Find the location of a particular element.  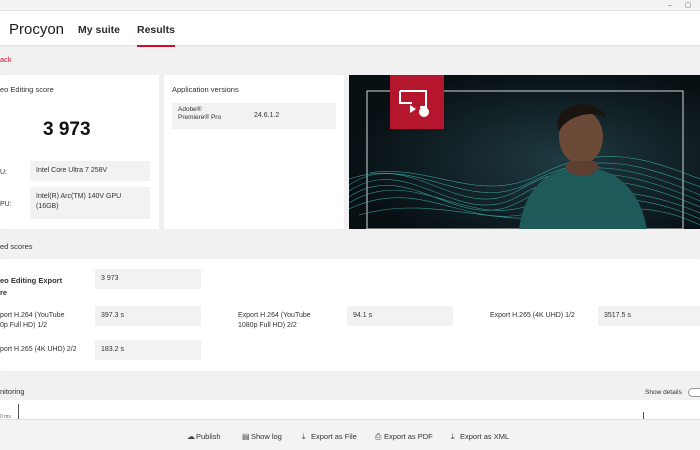

detail-value: 397.3 s is located at coordinates (148, 316).